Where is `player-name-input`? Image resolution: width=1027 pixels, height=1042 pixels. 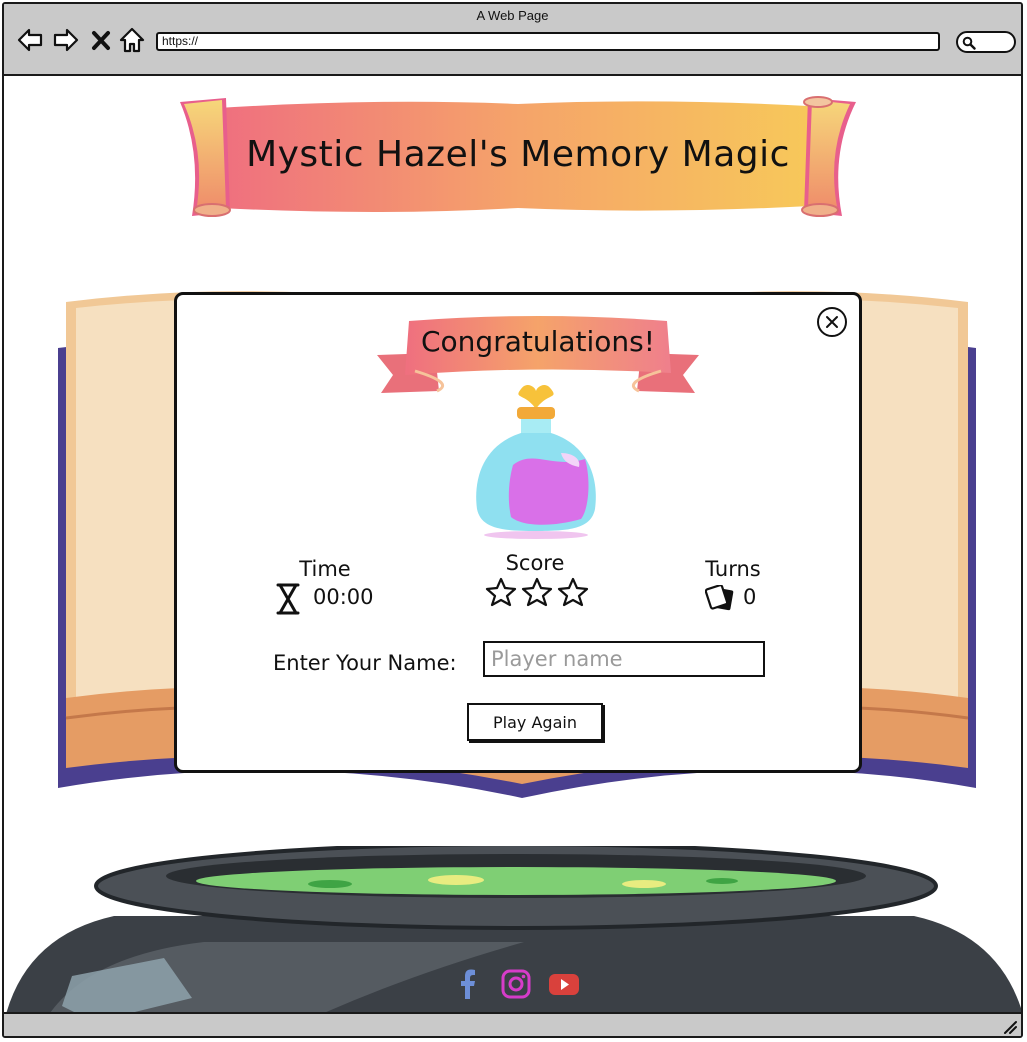 player-name-input is located at coordinates (624, 659).